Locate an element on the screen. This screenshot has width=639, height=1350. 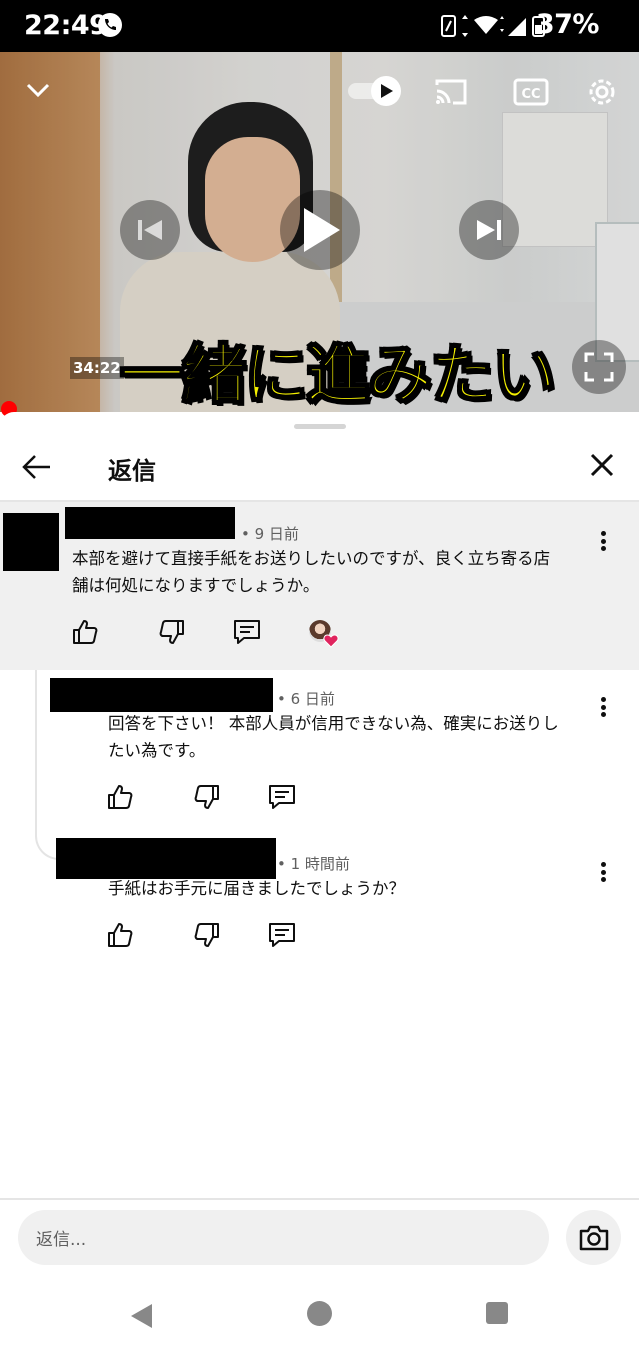
autoplay-toggle is located at coordinates (375, 91).